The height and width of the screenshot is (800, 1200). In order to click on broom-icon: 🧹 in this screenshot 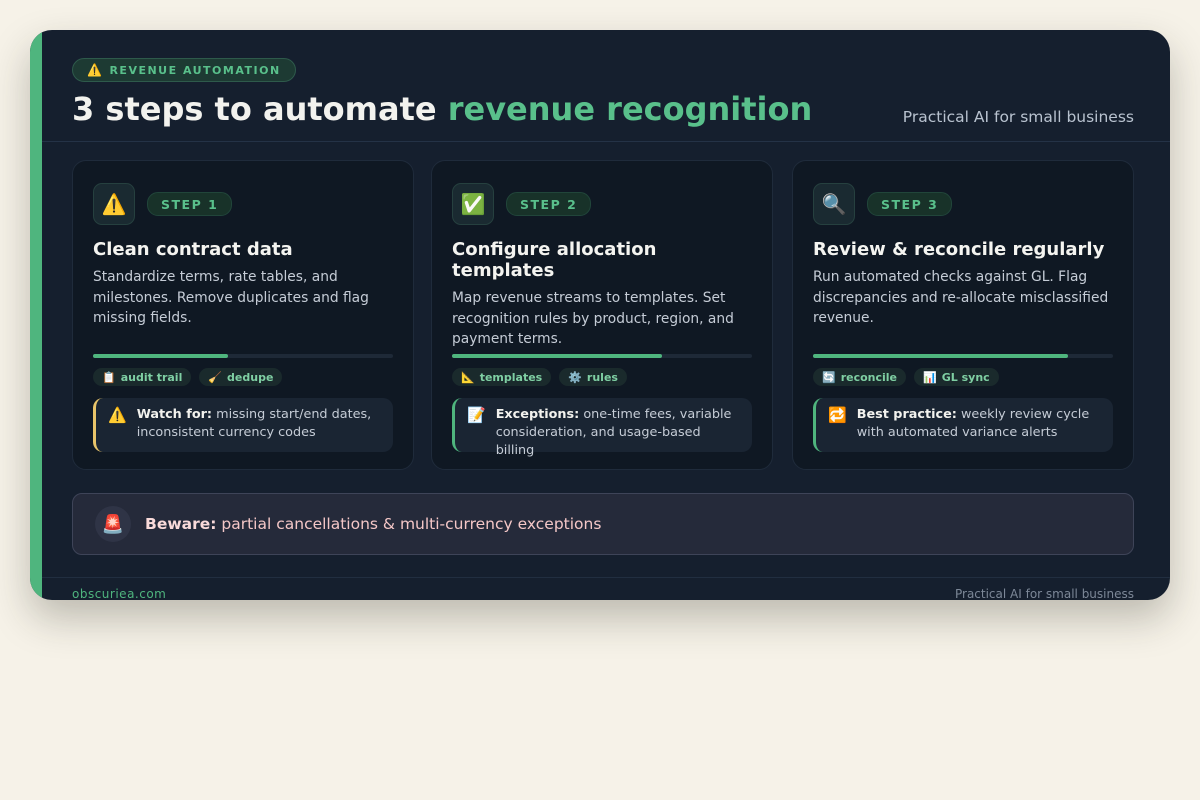, I will do `click(215, 377)`.